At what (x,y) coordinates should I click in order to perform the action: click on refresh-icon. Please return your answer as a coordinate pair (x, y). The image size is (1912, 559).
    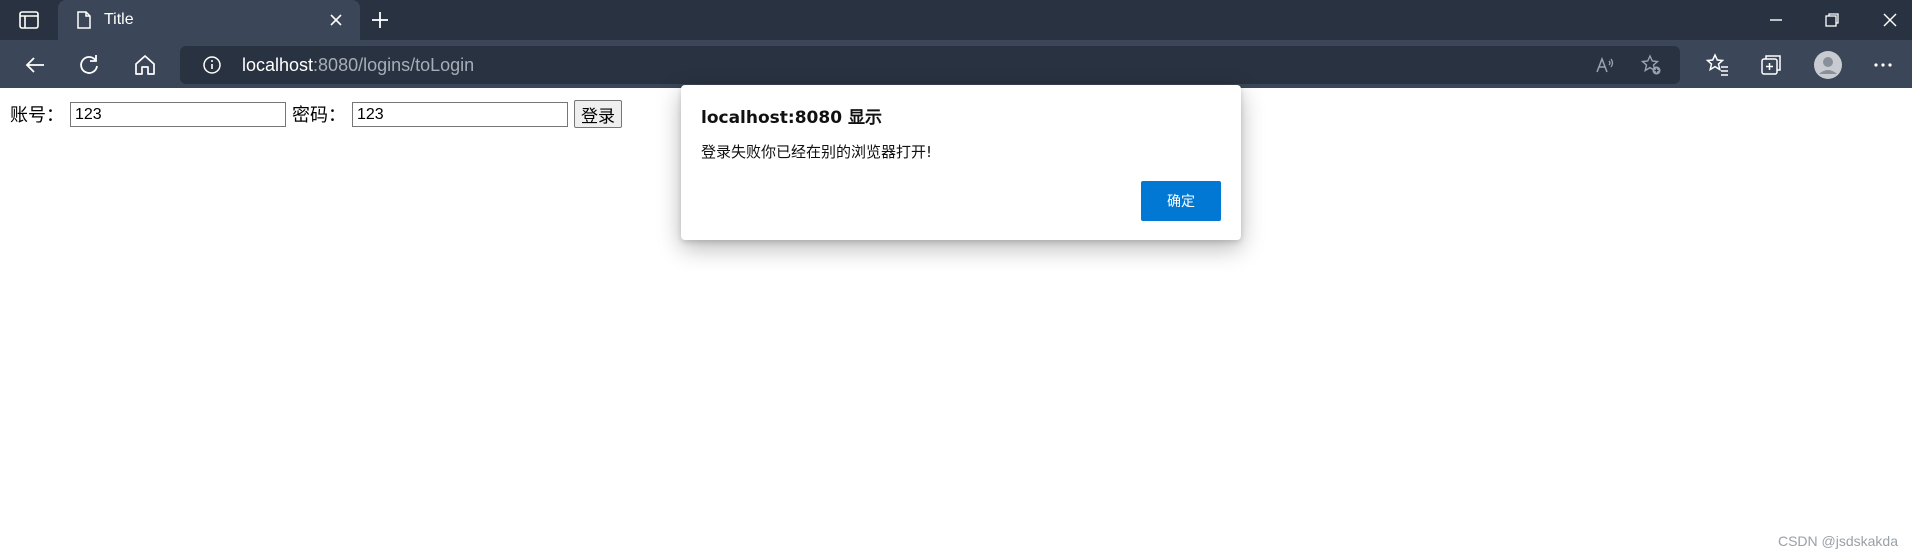
    Looking at the image, I should click on (89, 65).